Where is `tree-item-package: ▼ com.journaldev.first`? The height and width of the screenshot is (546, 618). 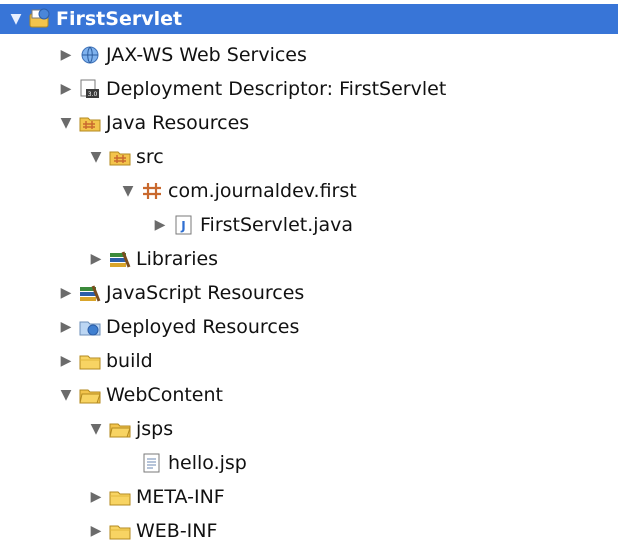 tree-item-package: ▼ com.journaldev.first is located at coordinates (309, 191).